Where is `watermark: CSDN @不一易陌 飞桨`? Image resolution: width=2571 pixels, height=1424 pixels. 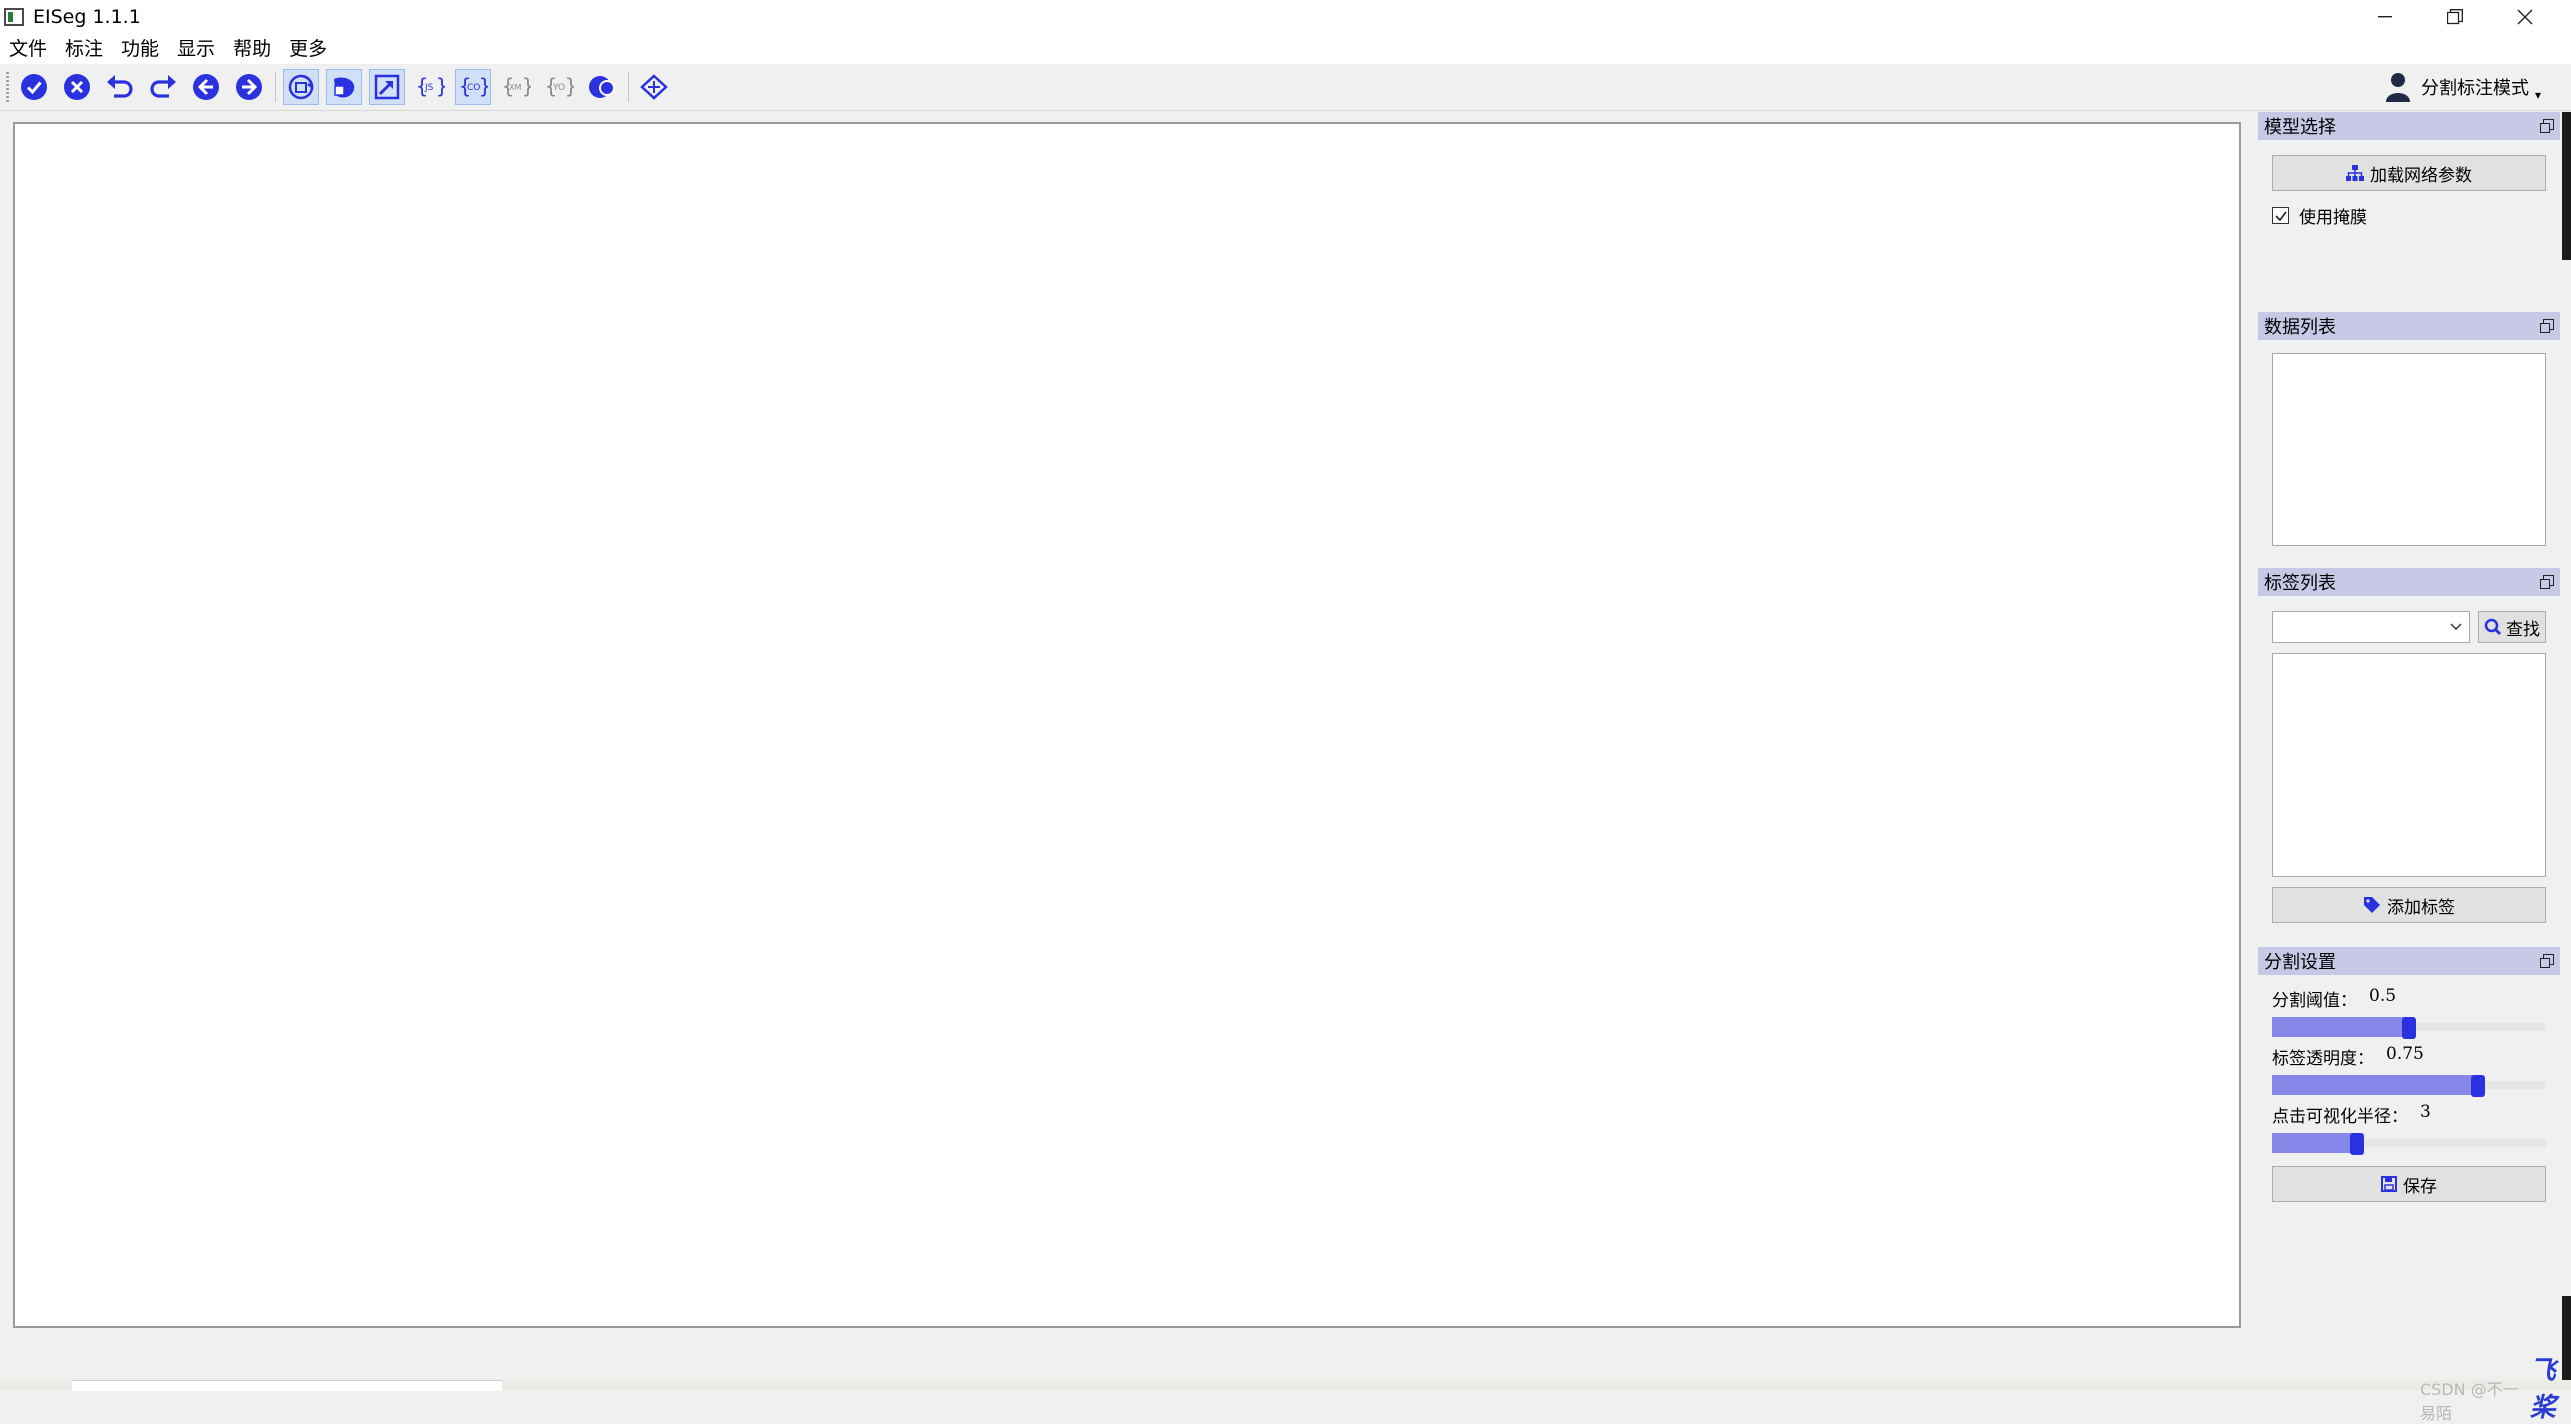
watermark: CSDN @不一易陌 飞桨 is located at coordinates (2495, 1387).